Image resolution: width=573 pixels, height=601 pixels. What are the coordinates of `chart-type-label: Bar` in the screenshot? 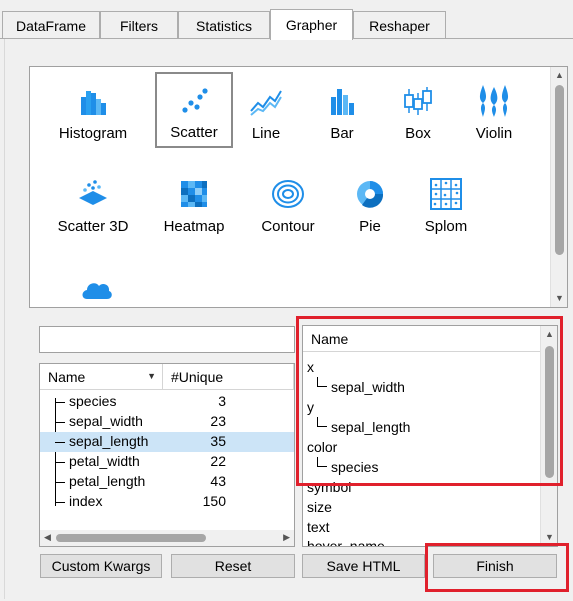 It's located at (342, 133).